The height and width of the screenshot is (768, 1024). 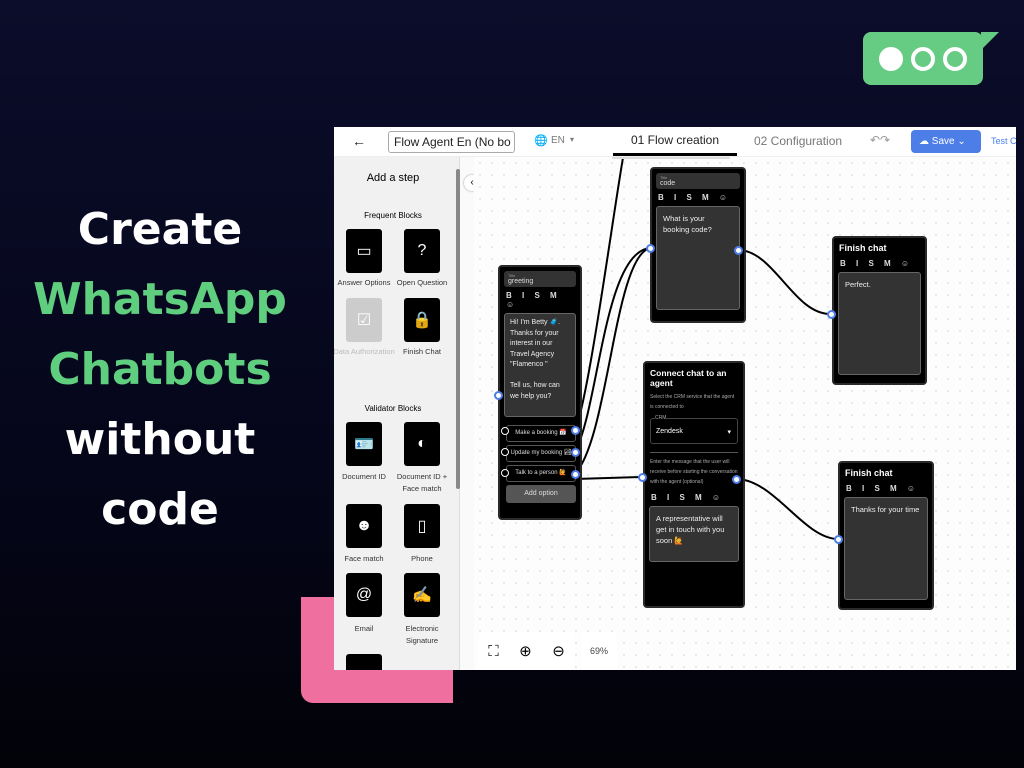 I want to click on hero-line: without, so click(x=160, y=439).